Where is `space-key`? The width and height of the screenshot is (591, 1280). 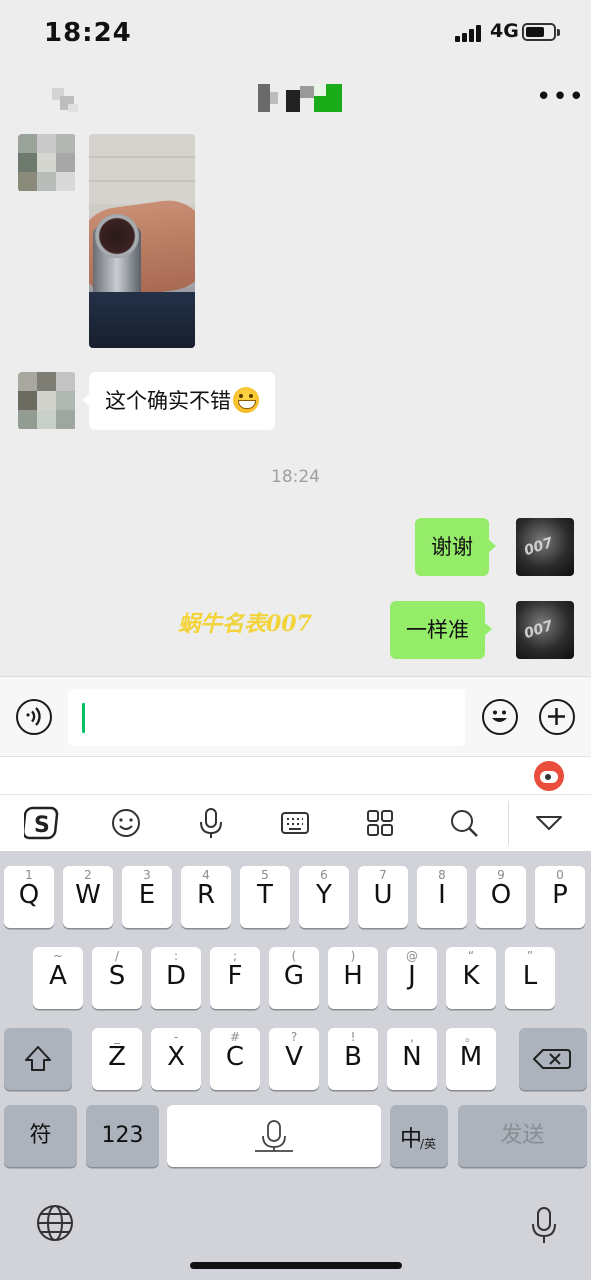 space-key is located at coordinates (274, 1136).